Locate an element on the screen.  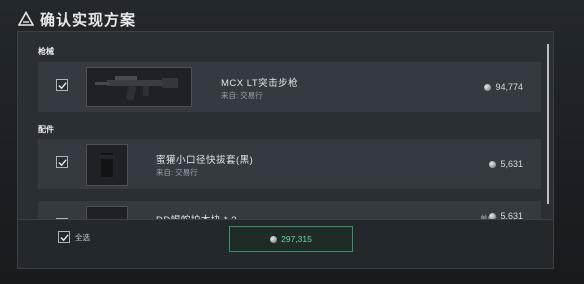
item-price: 5,631 is located at coordinates (506, 164).